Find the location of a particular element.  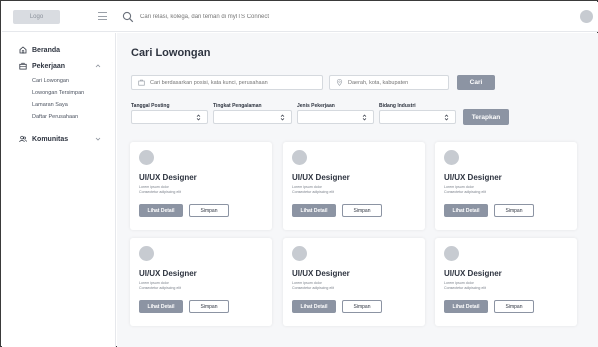

sidebar-item-beranda: Beranda is located at coordinates (59, 50).